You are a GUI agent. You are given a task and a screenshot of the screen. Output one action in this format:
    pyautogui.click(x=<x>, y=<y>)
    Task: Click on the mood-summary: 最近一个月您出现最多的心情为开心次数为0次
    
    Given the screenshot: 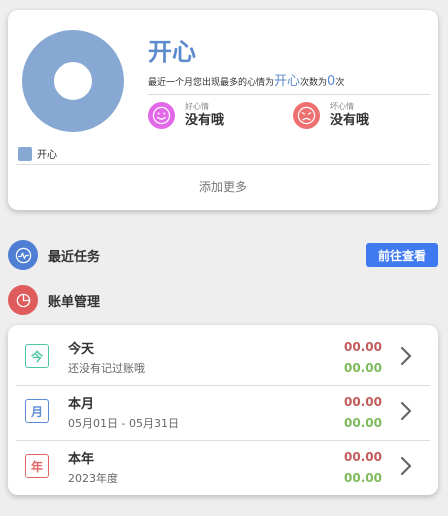 What is the action you would take?
    pyautogui.click(x=246, y=79)
    